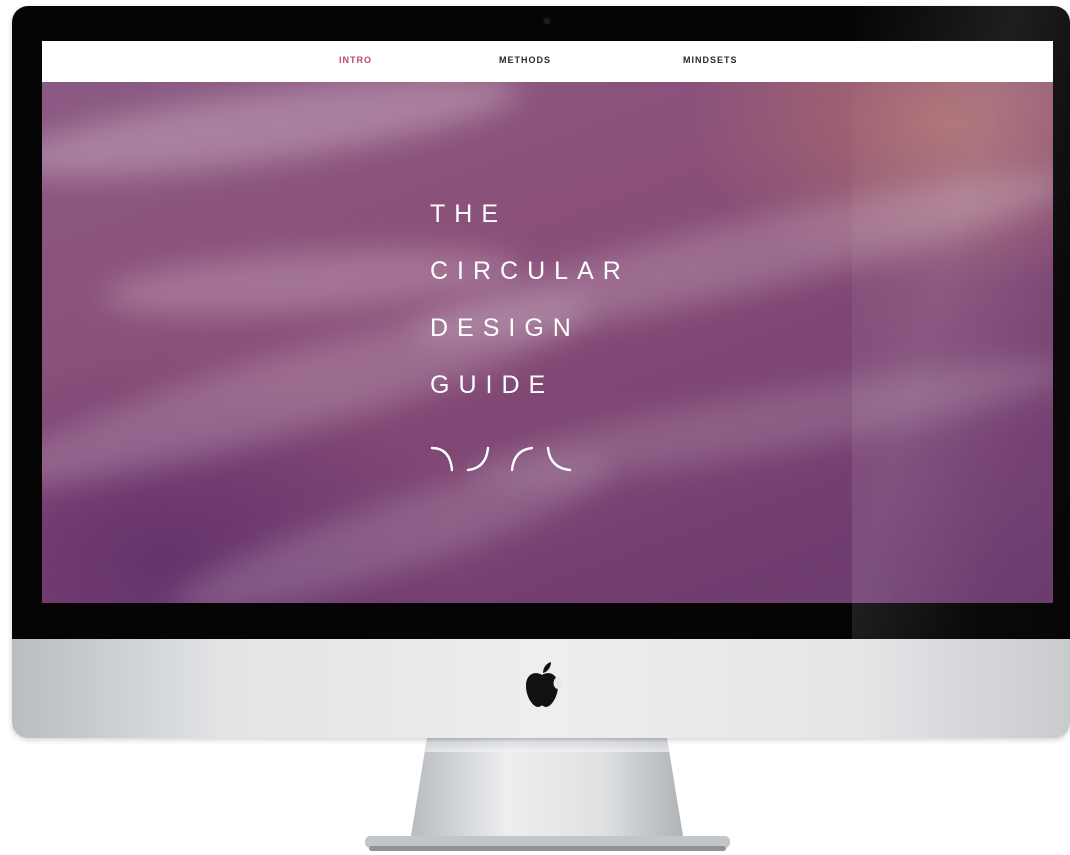  I want to click on monitor-chin, so click(541, 688).